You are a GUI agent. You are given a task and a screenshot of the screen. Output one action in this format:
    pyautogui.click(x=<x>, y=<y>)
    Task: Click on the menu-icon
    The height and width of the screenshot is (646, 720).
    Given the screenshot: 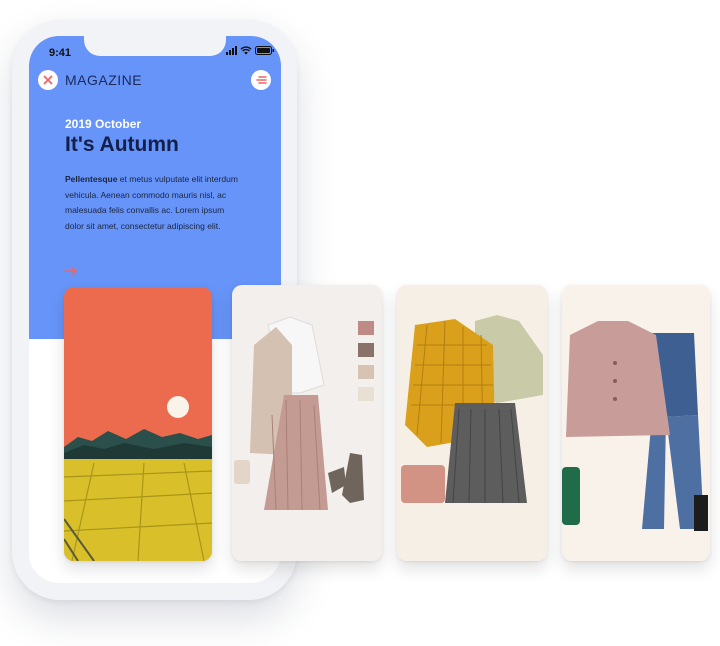 What is the action you would take?
    pyautogui.click(x=261, y=80)
    